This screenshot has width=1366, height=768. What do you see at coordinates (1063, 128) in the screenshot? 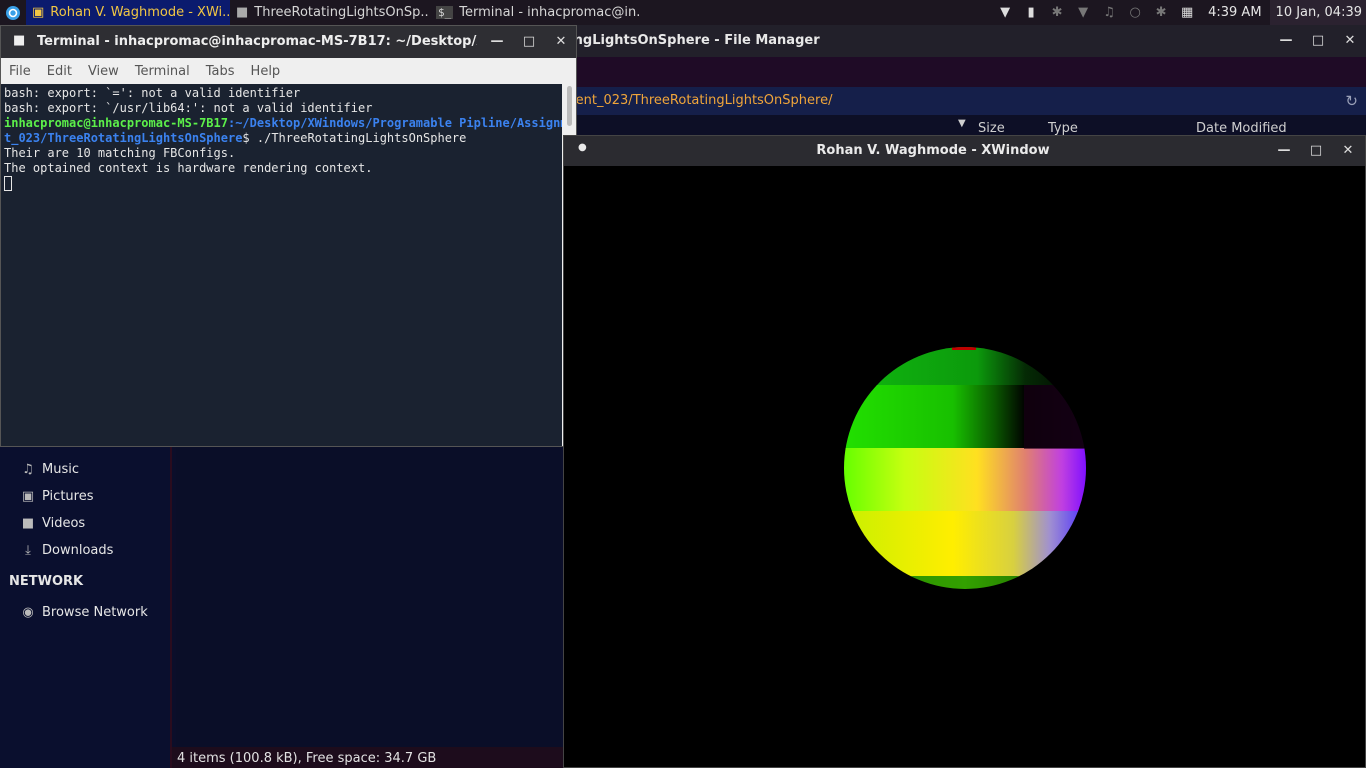
I see `column-type: Type` at bounding box center [1063, 128].